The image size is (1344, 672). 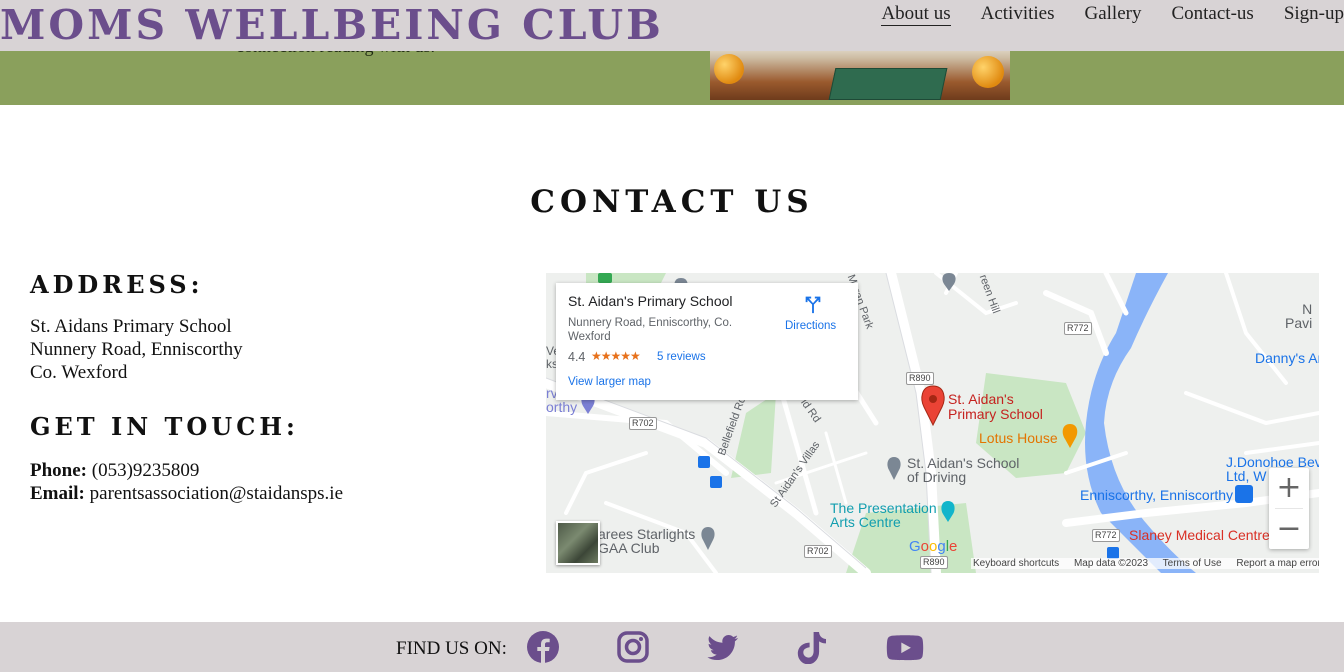 What do you see at coordinates (1199, 535) in the screenshot?
I see `map-label-slaney-medical: Slaney Medical Centre` at bounding box center [1199, 535].